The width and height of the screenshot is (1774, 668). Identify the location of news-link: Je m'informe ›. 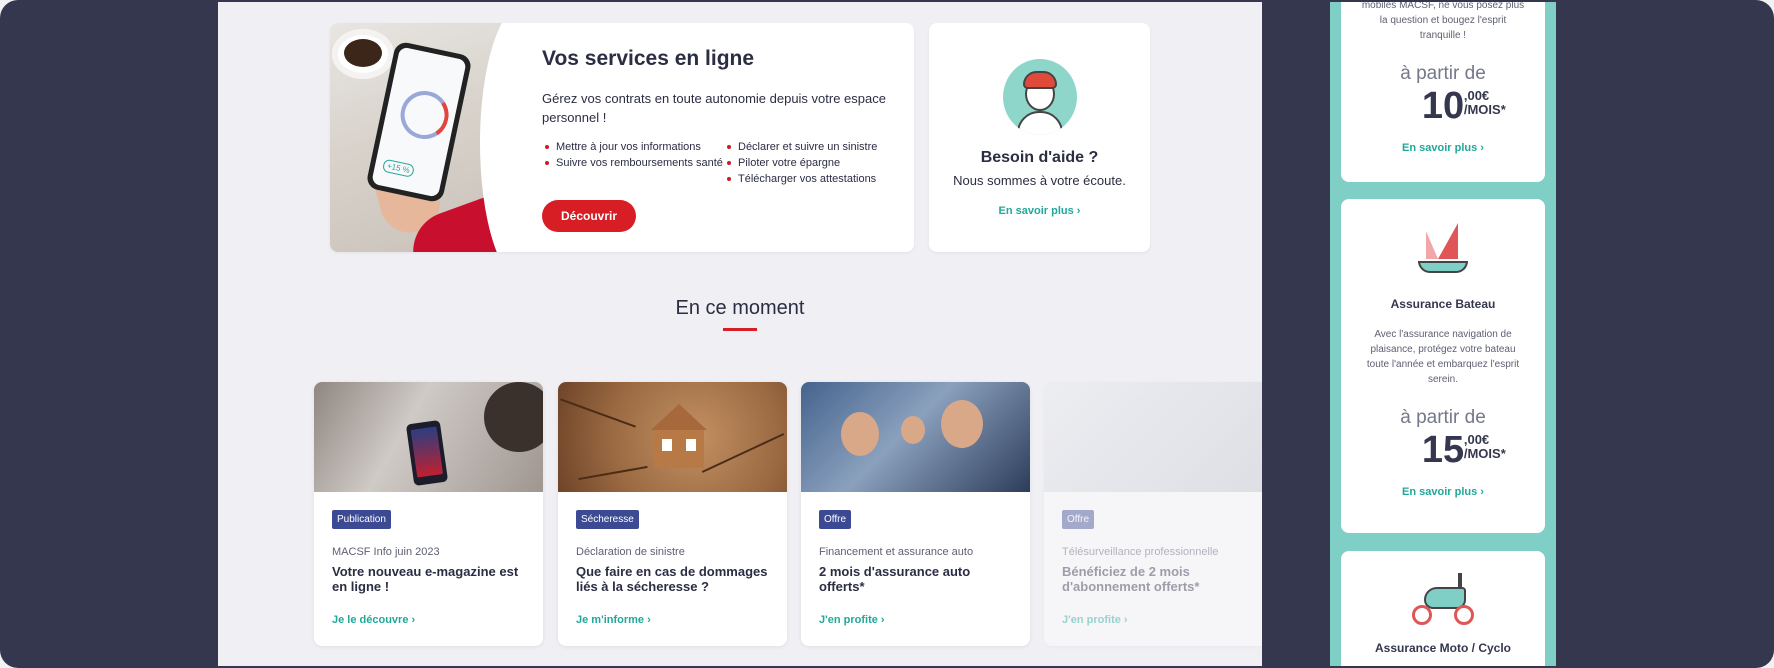
(613, 620).